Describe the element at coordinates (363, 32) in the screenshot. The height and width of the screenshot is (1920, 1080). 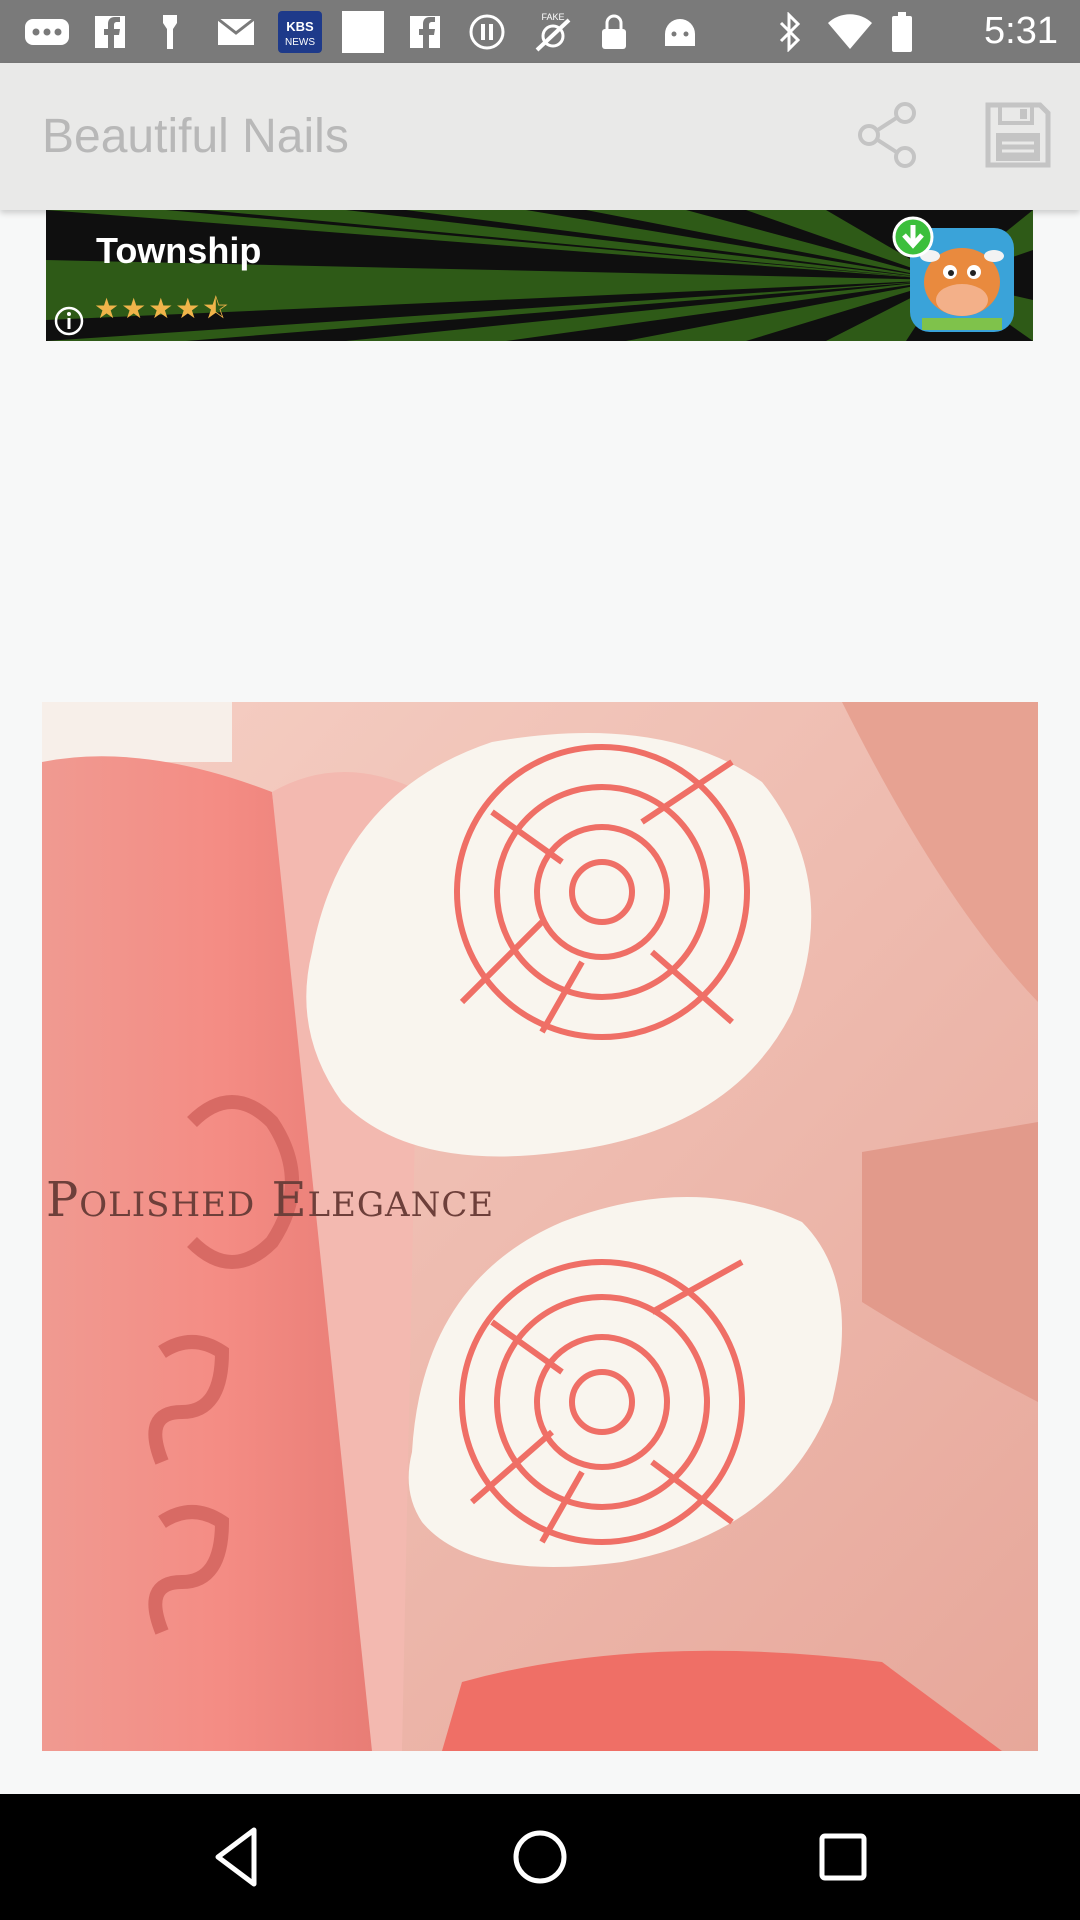
I see `blank-notification-icon` at that location.